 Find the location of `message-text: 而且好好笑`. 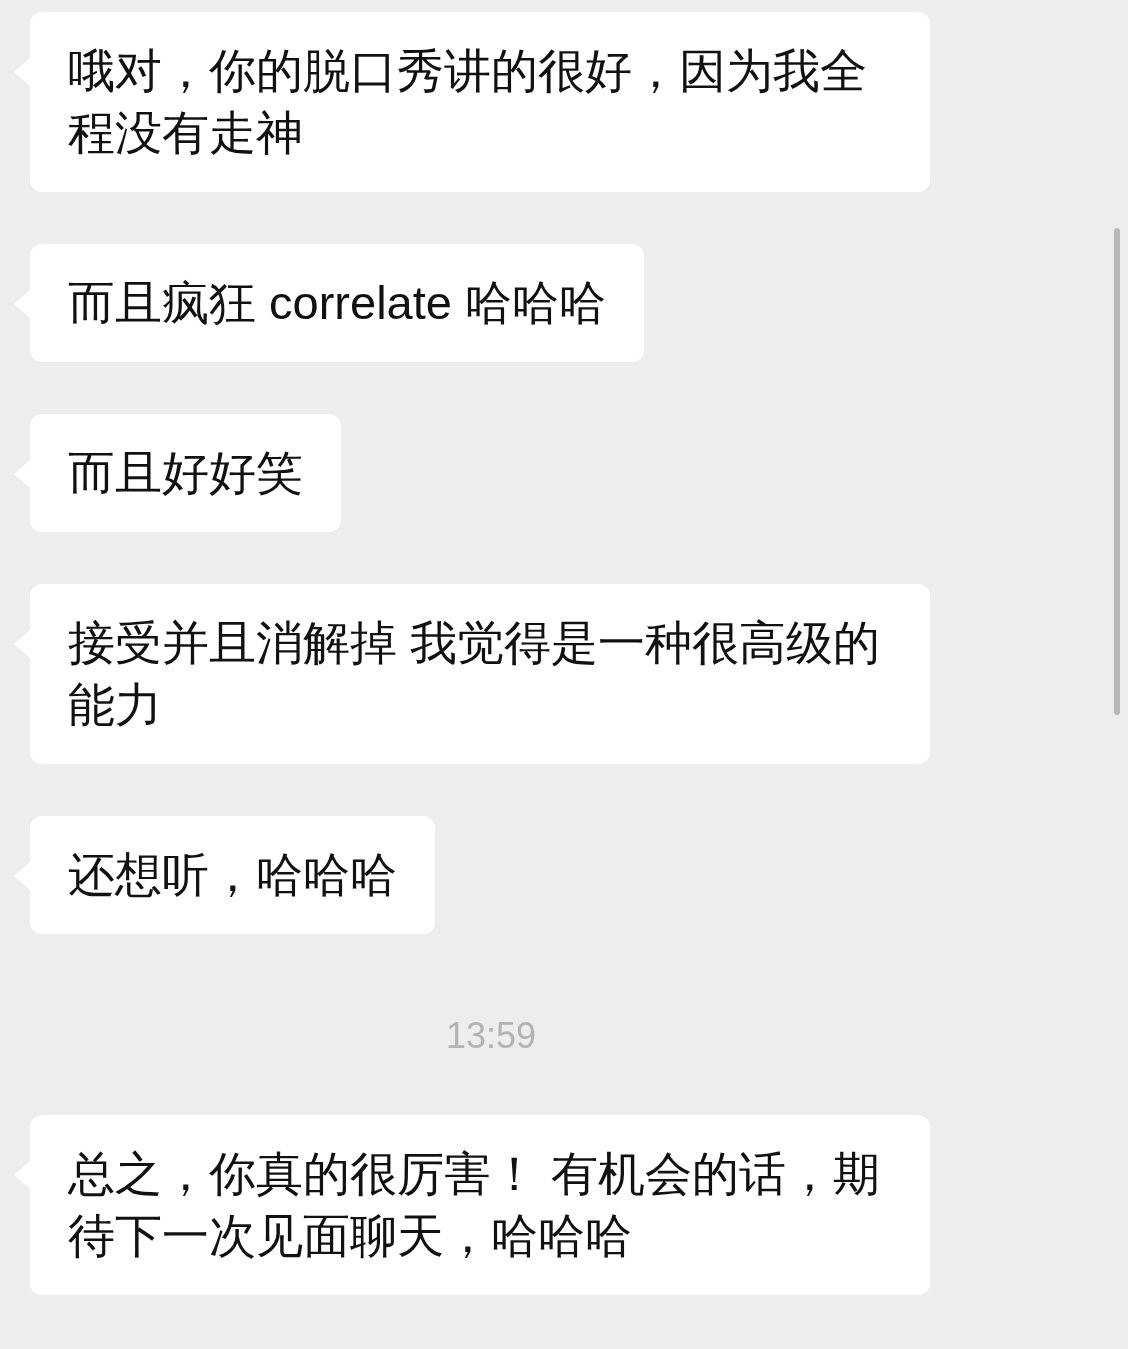

message-text: 而且好好笑 is located at coordinates (185, 473).